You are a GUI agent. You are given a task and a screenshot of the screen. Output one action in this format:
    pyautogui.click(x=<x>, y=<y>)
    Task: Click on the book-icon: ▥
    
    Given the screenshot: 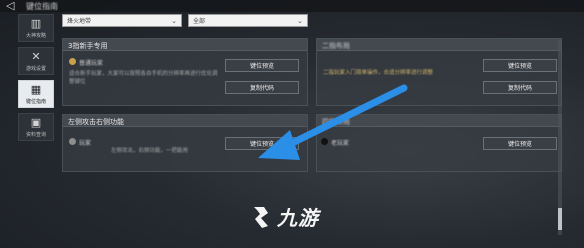 What is the action you would take?
    pyautogui.click(x=36, y=23)
    